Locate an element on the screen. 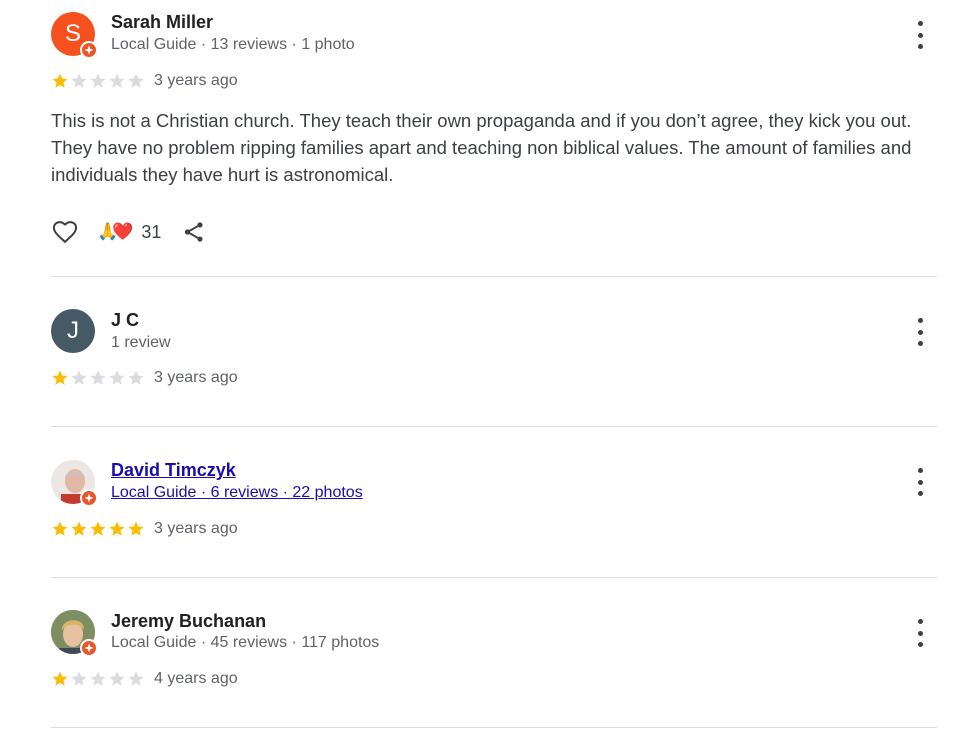  reviewer-meta: Local Guide · 13 reviews · 1 photo is located at coordinates (233, 44).